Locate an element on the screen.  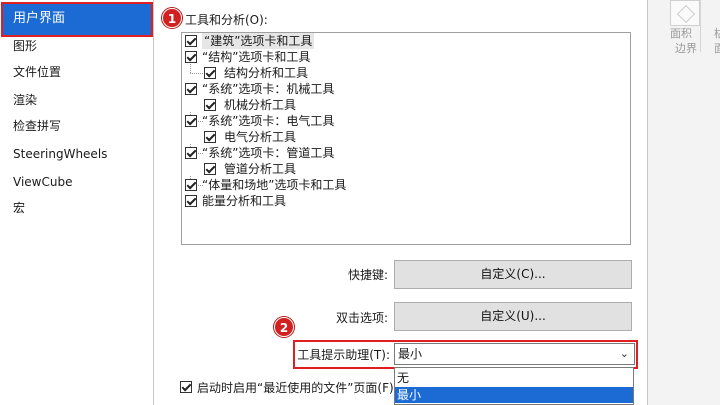
tooltip-assistance-select: 最小 ⌄ is located at coordinates (514, 354).